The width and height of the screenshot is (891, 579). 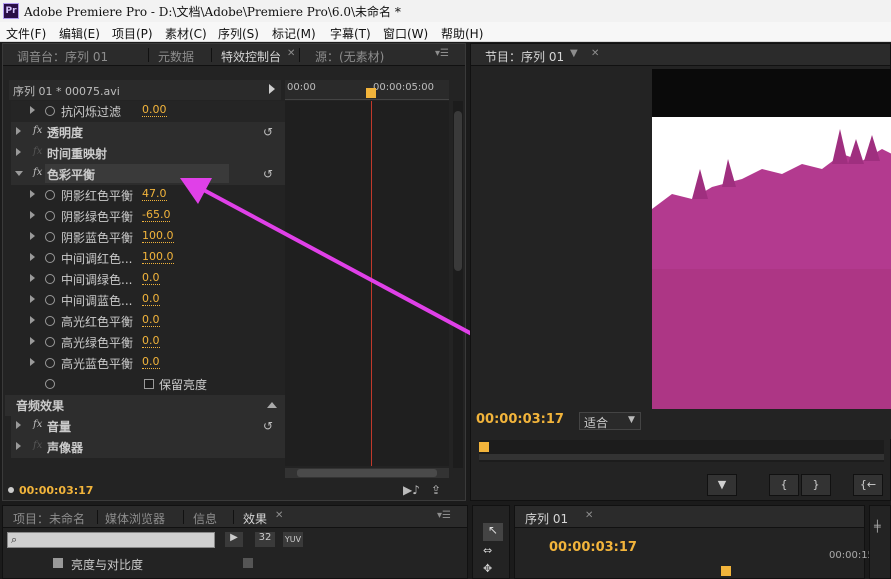 I want to click on param-row: 中间调绿色... 0.0, so click(x=148, y=279).